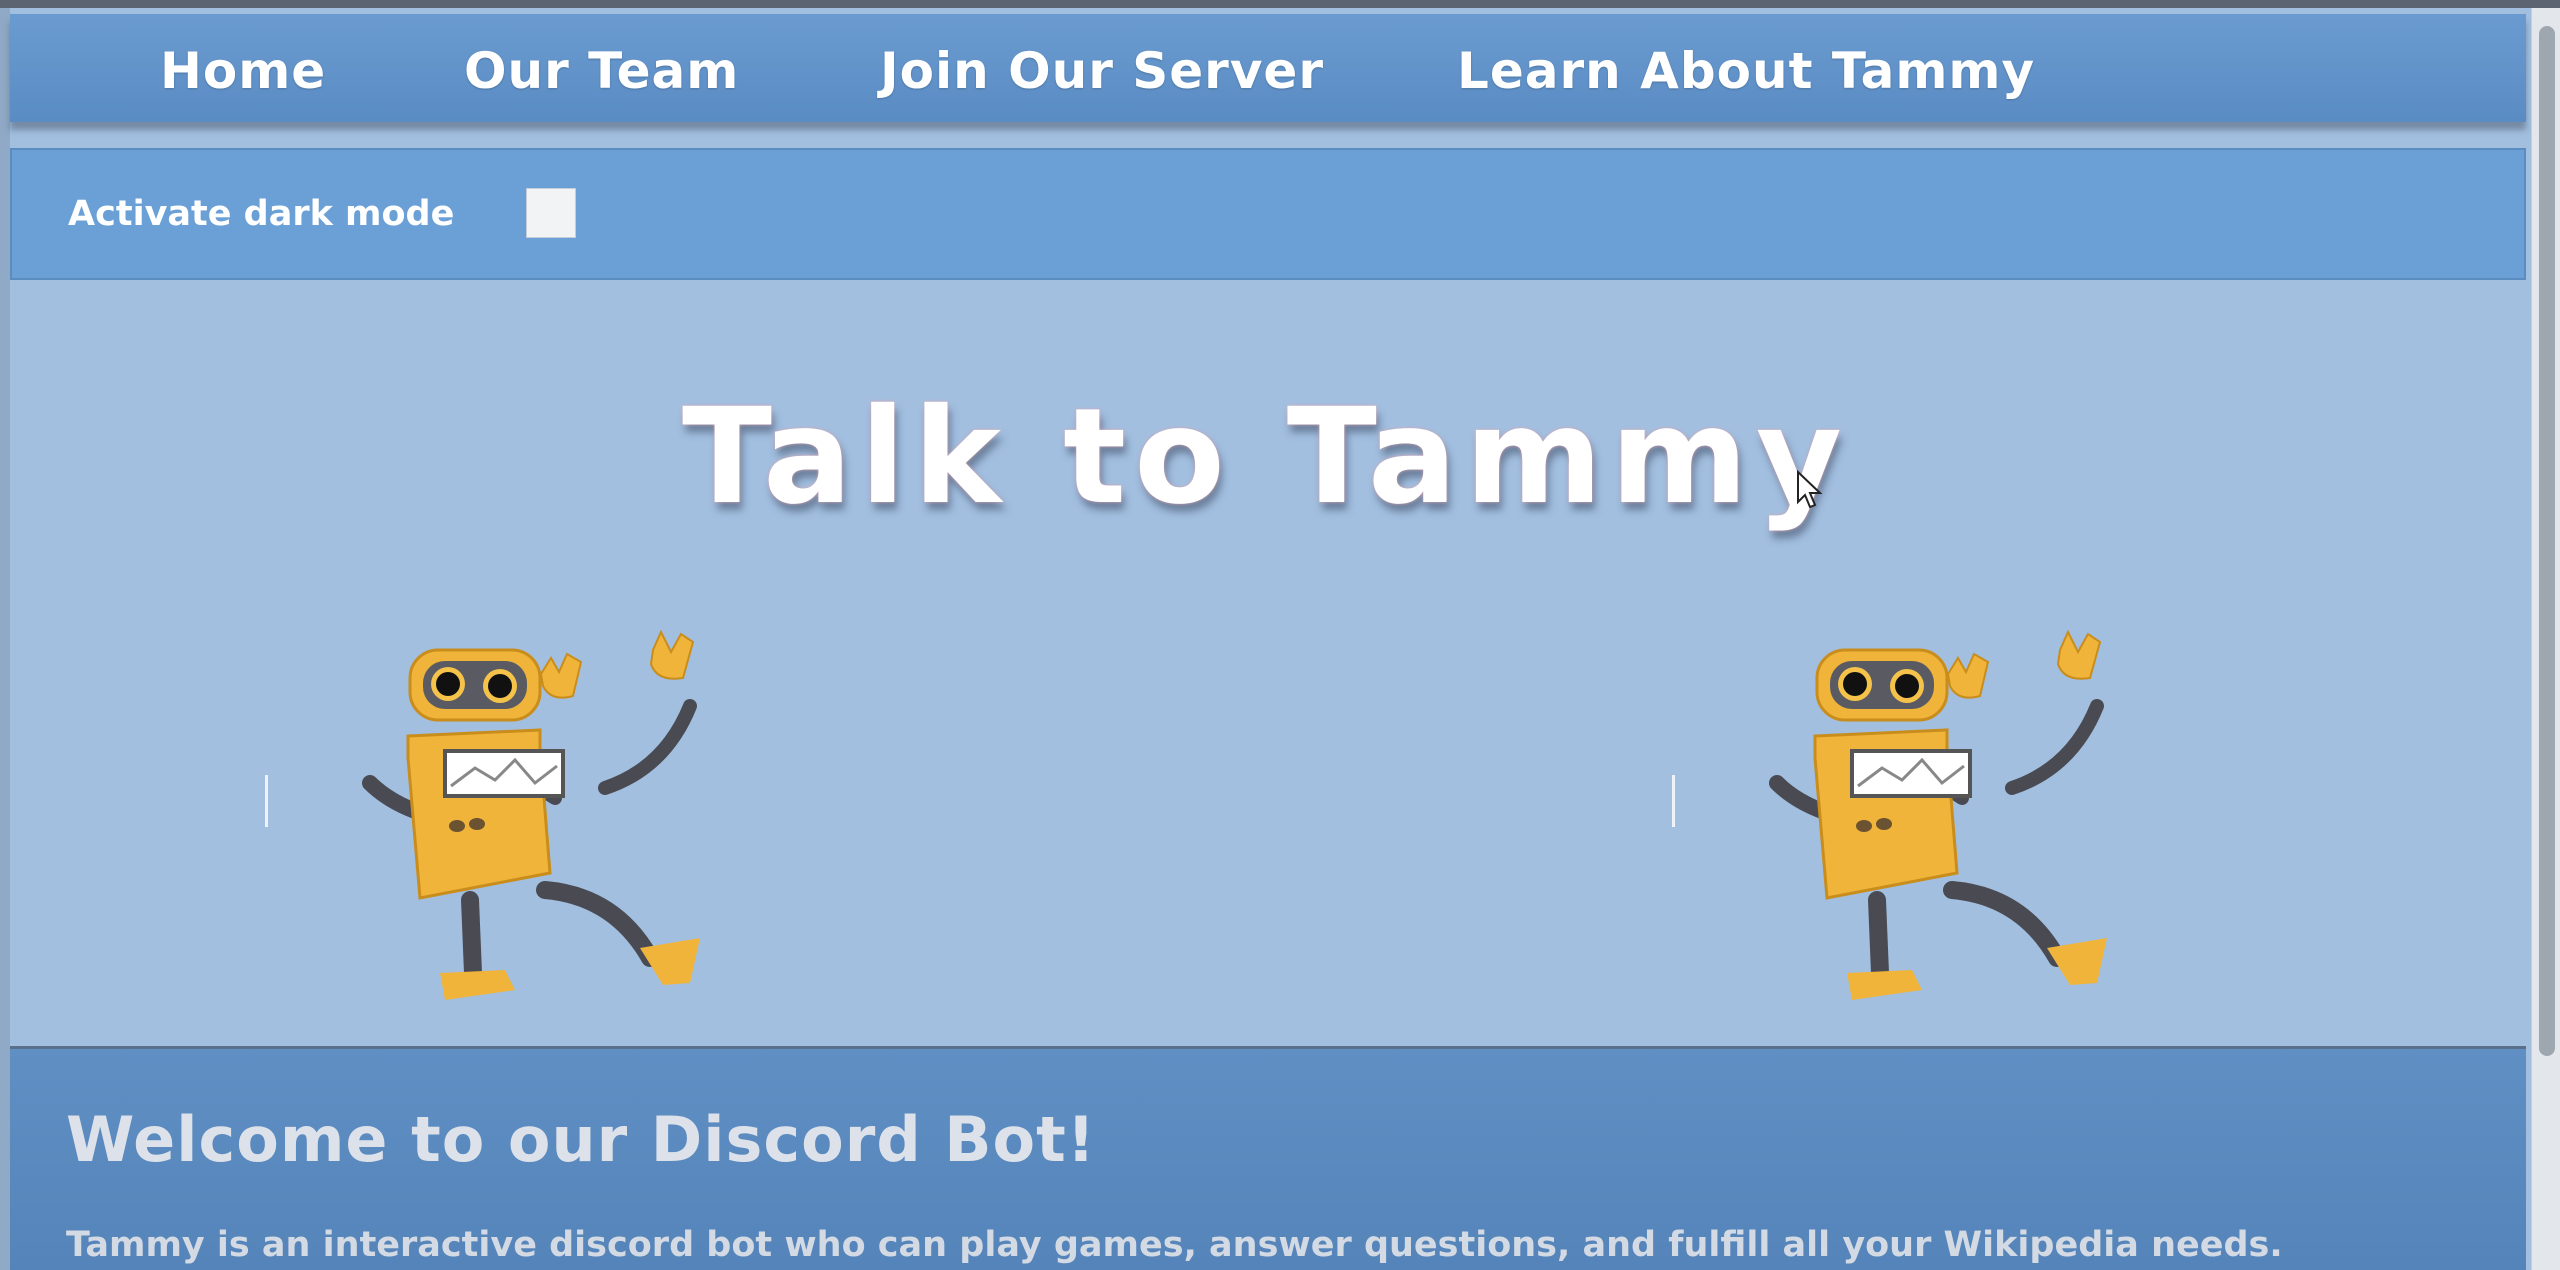  Describe the element at coordinates (1266, 457) in the screenshot. I see `hero-title: Talk to Tammy` at that location.